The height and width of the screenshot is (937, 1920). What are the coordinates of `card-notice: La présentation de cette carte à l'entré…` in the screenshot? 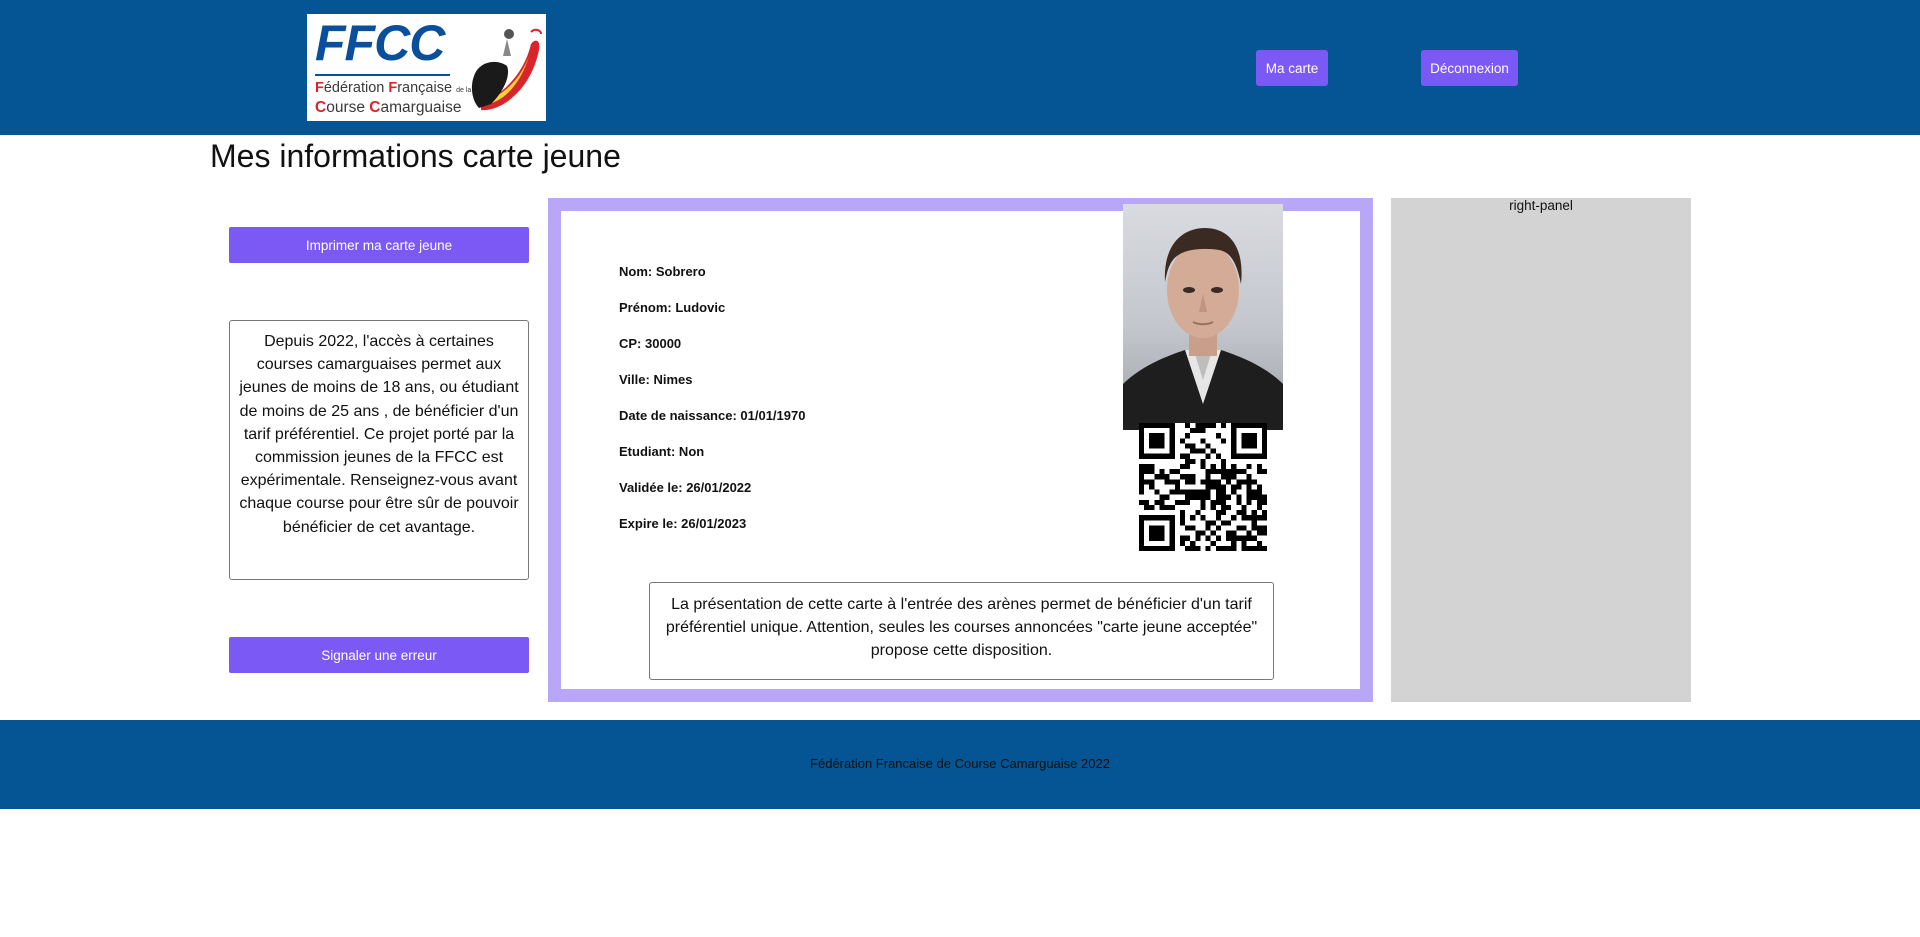 It's located at (961, 631).